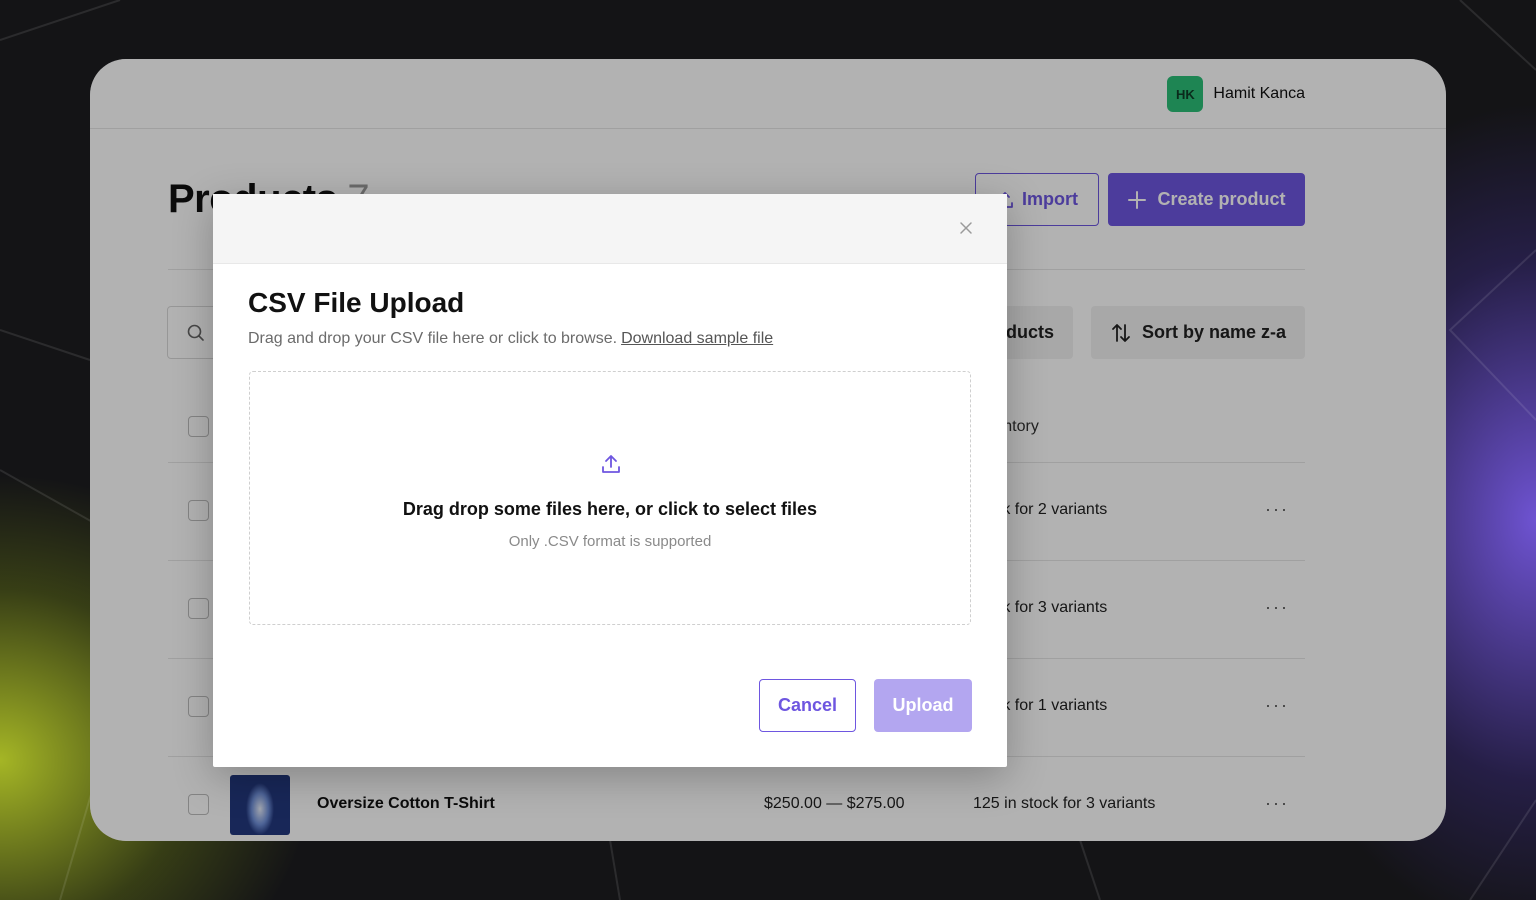 This screenshot has width=1536, height=900. Describe the element at coordinates (966, 228) in the screenshot. I see `close-icon` at that location.